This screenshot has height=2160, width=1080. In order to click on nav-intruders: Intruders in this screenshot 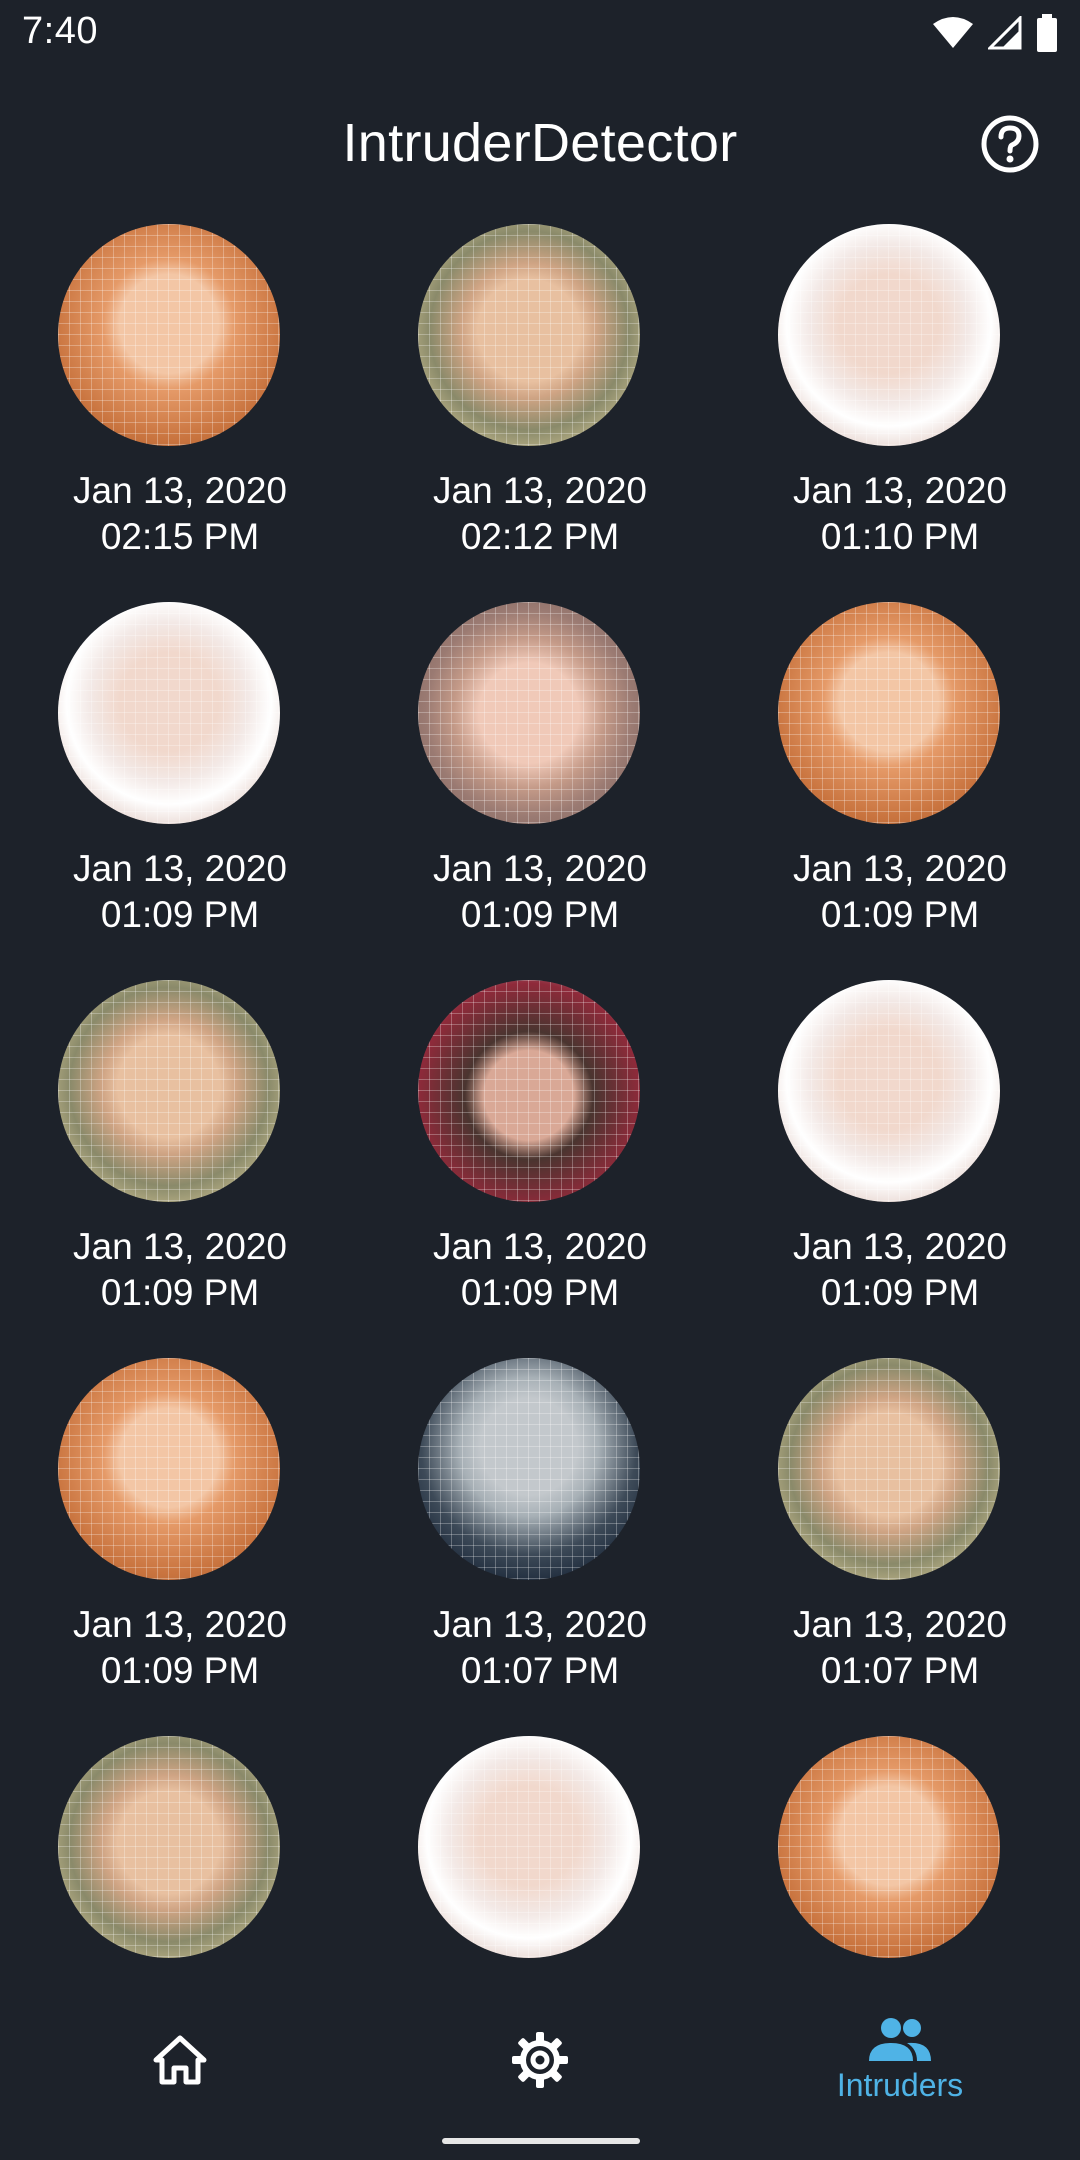, I will do `click(900, 2060)`.